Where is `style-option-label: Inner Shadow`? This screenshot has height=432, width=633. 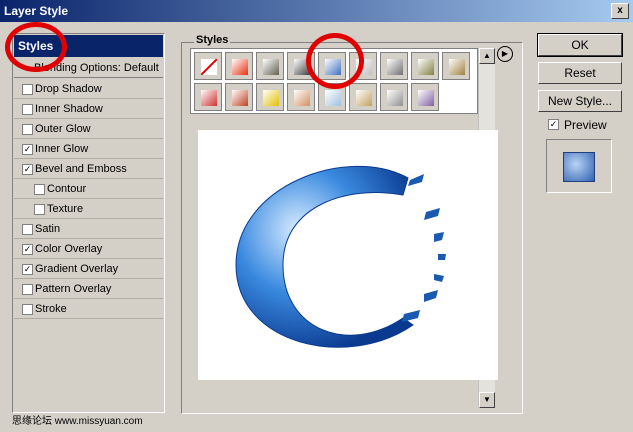 style-option-label: Inner Shadow is located at coordinates (69, 109).